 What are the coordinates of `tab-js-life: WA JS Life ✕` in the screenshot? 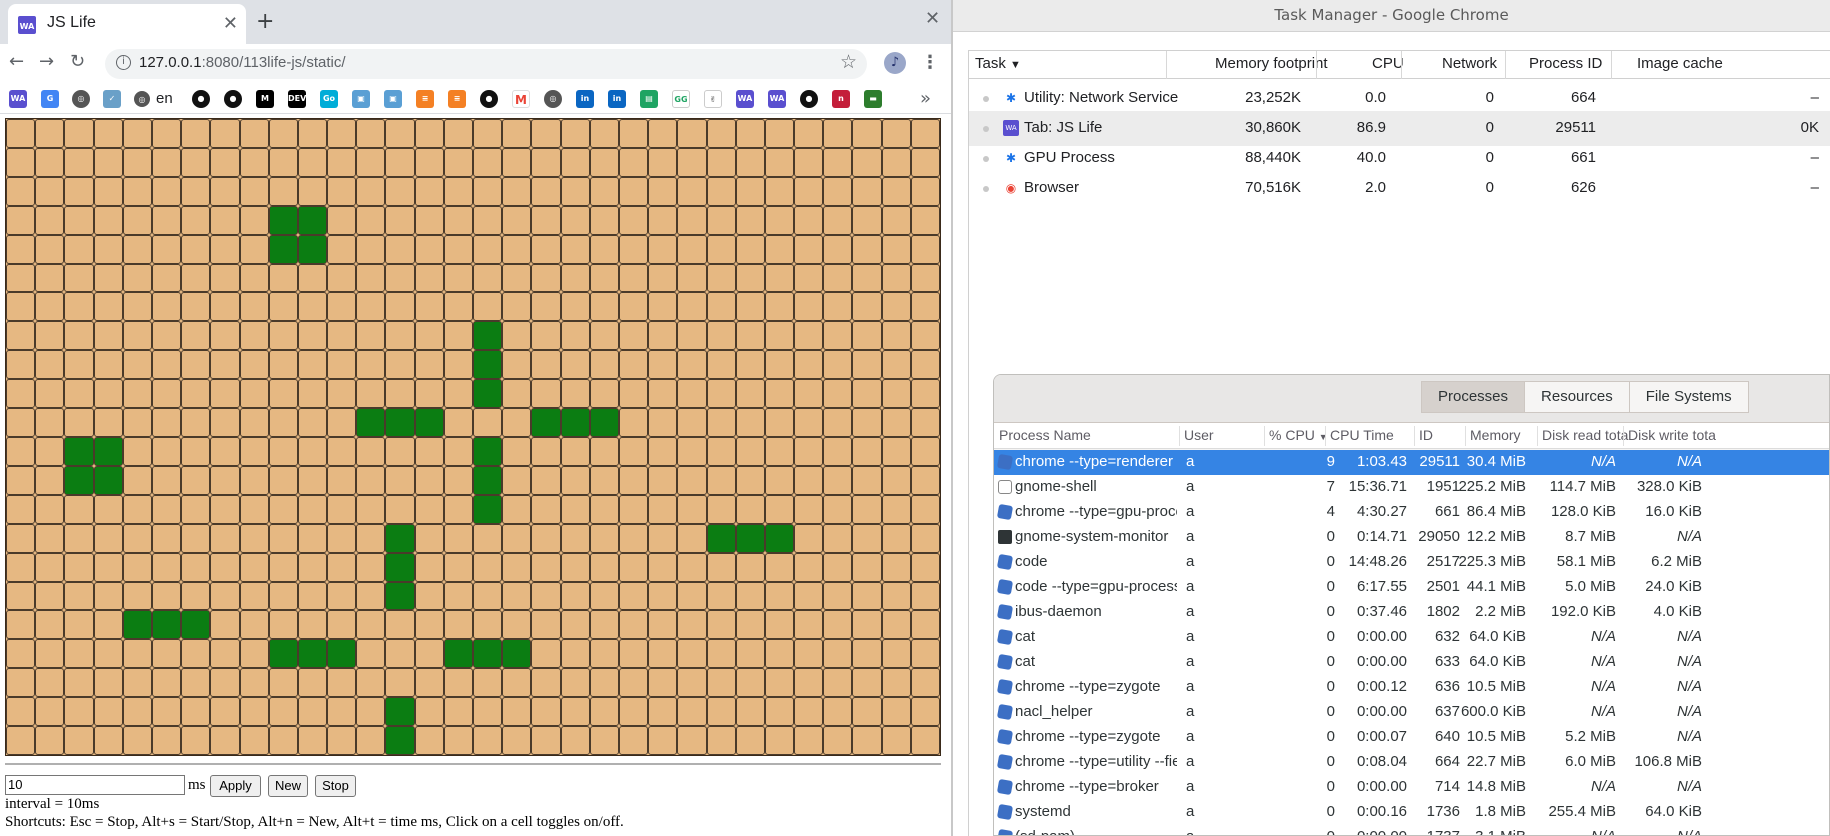 It's located at (127, 24).